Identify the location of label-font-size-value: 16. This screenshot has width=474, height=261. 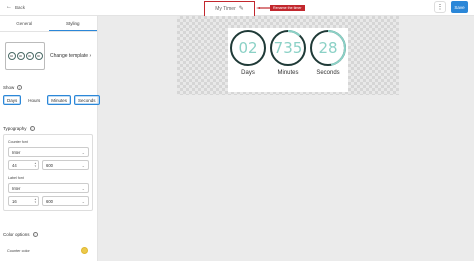
(14, 201).